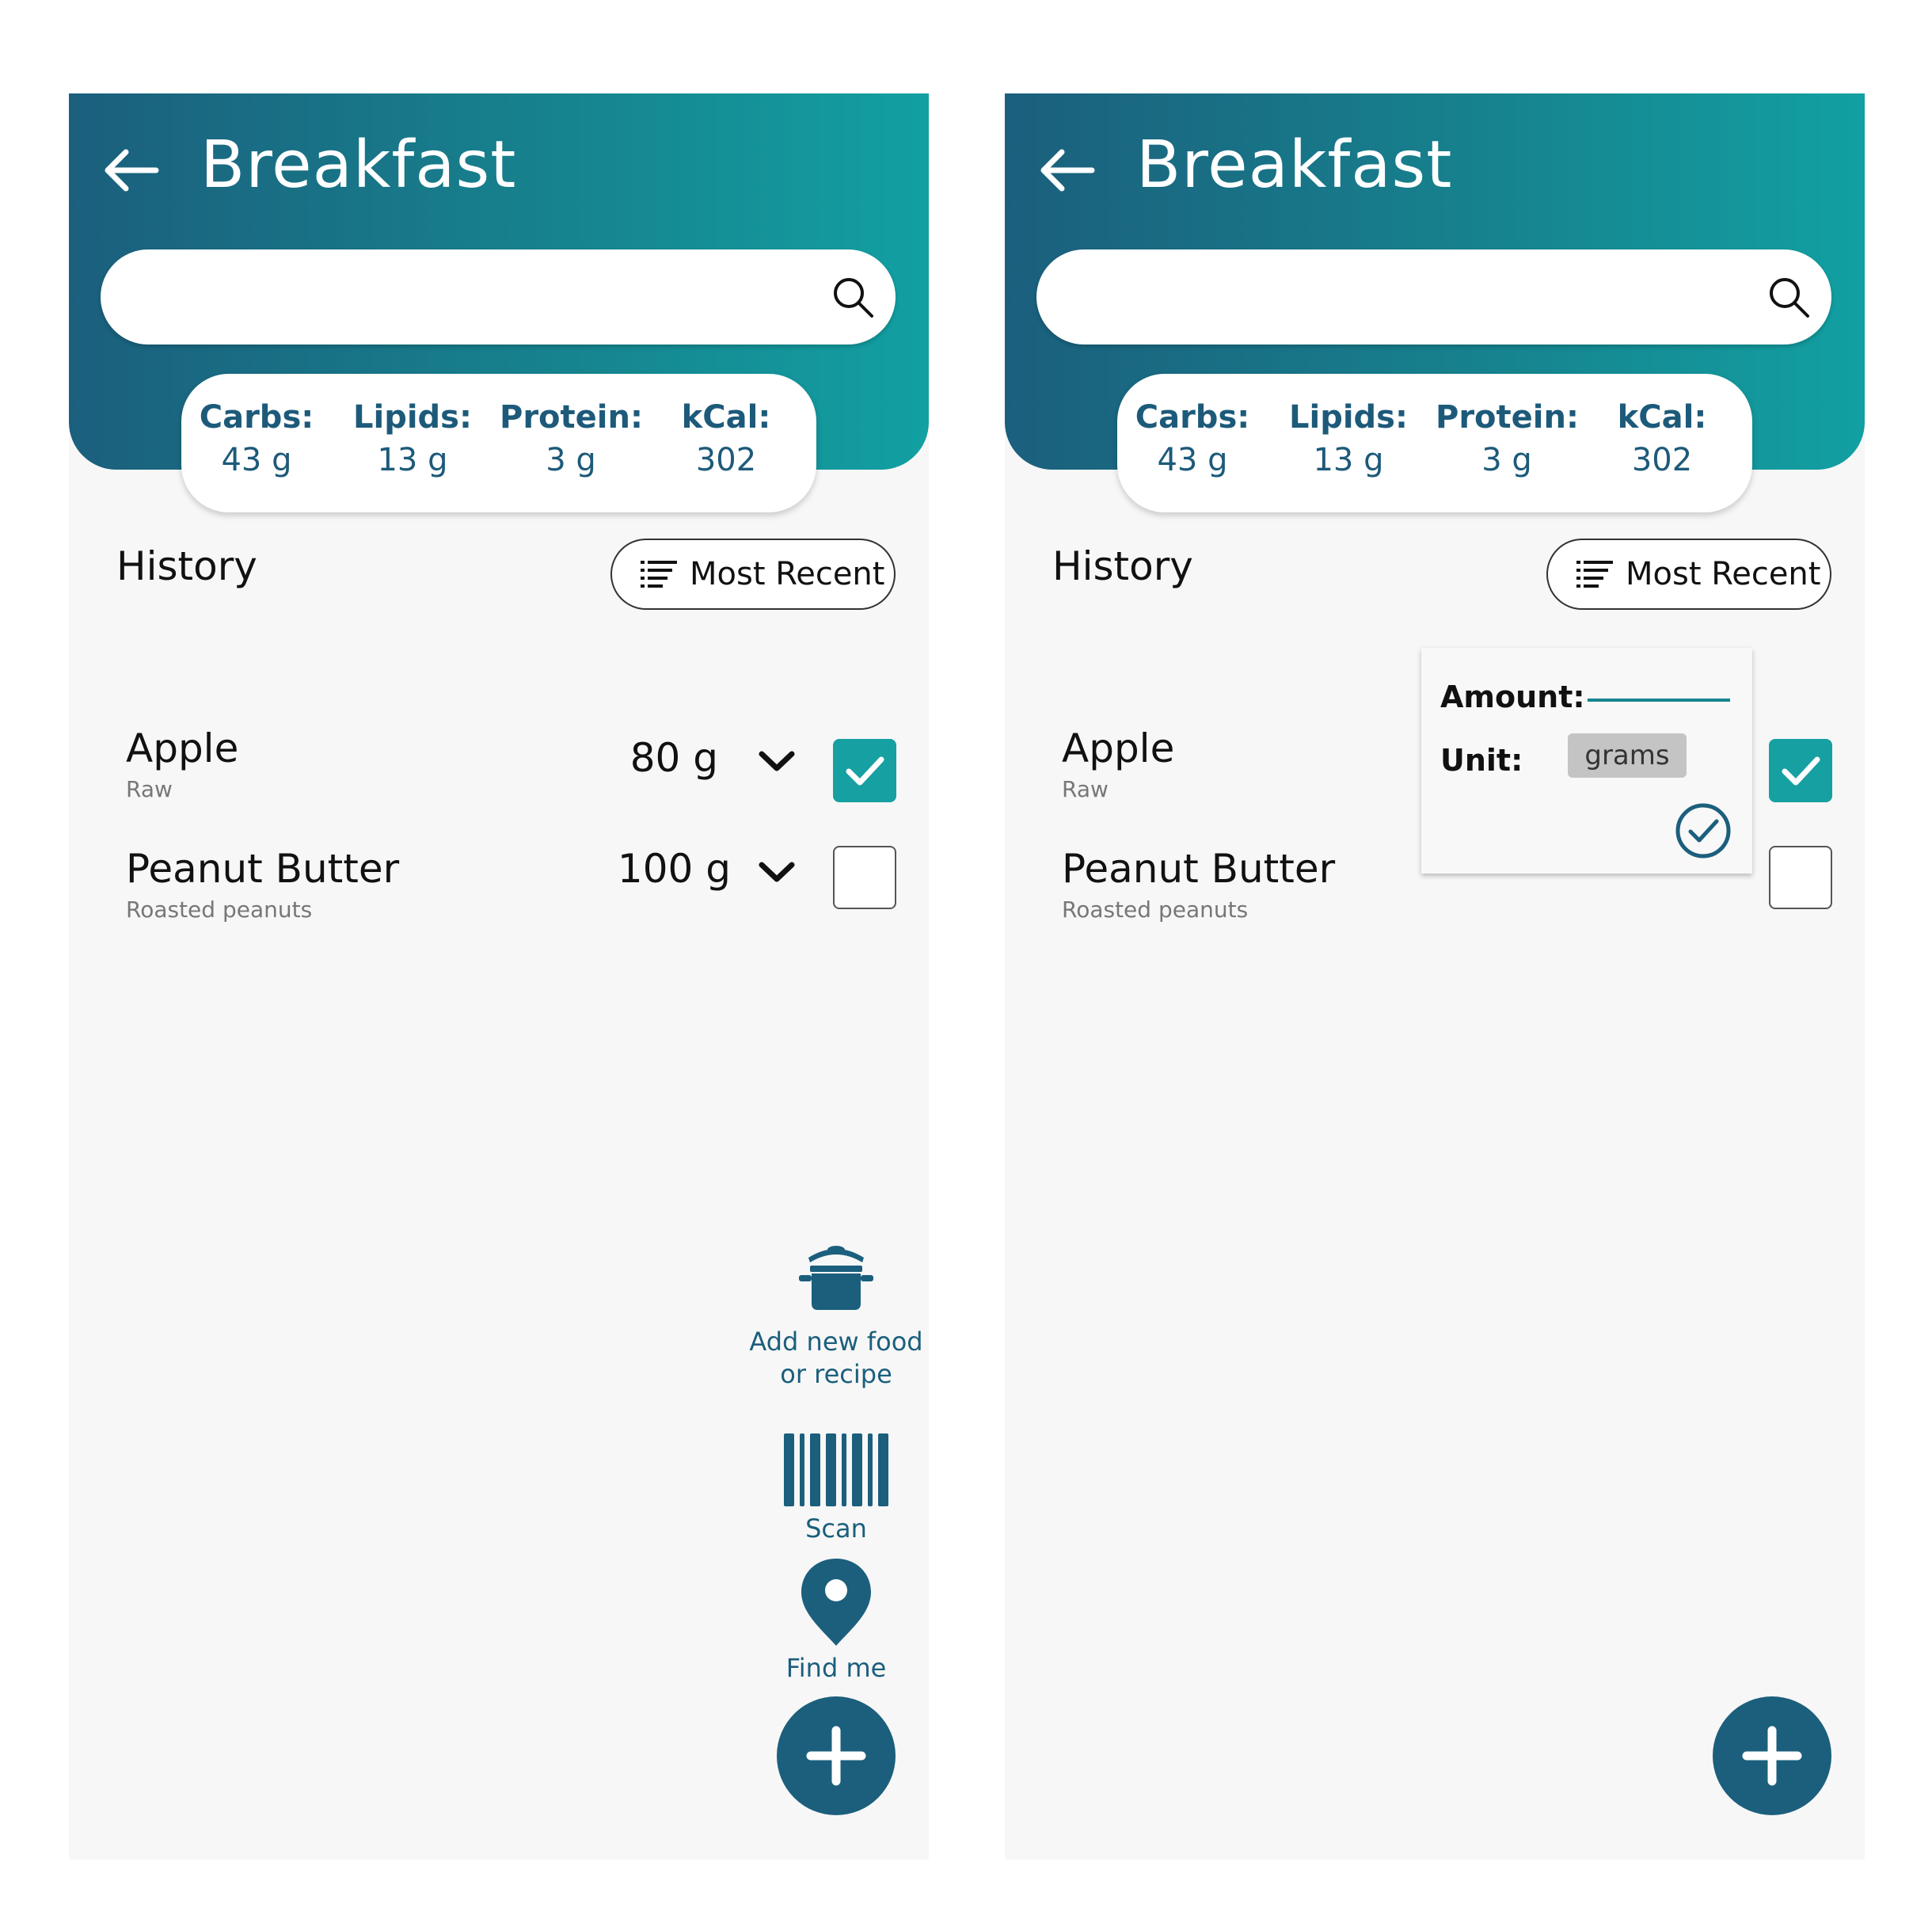 This screenshot has width=1932, height=1915. Describe the element at coordinates (836, 1313) in the screenshot. I see `add-food-action: Add new food or recipe` at that location.